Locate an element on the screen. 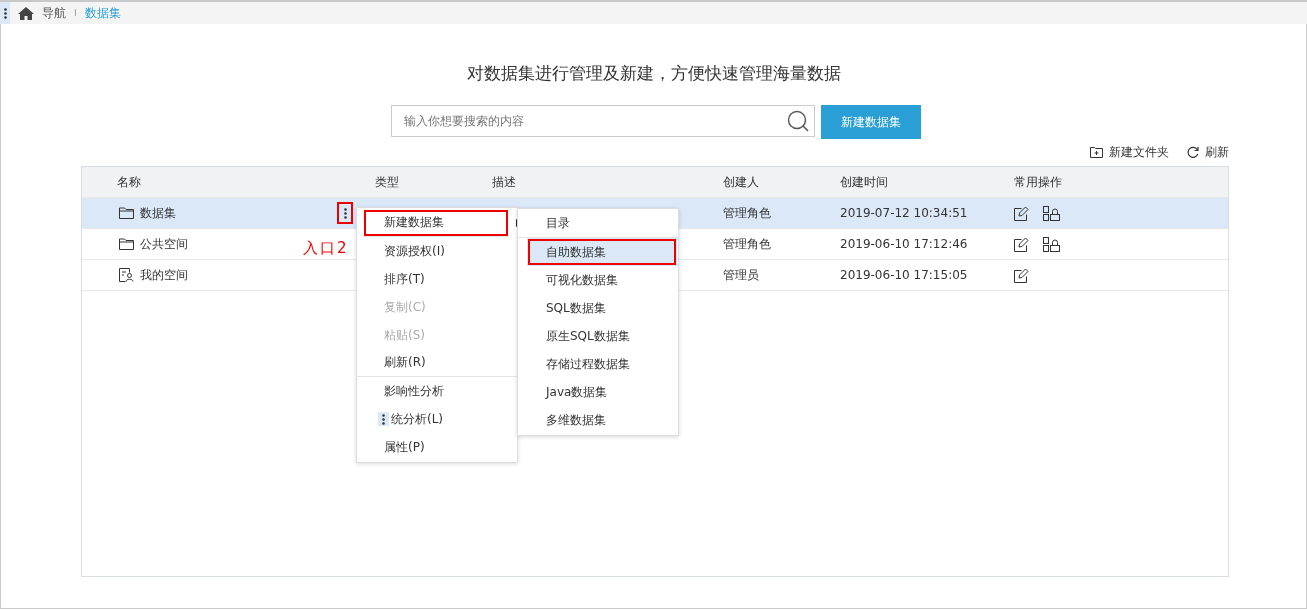  menu-item: Java数据集 is located at coordinates (598, 392).